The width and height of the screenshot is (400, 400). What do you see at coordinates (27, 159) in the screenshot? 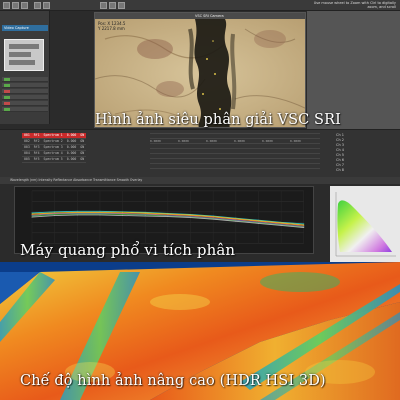
I see `table-cell: 005` at bounding box center [27, 159].